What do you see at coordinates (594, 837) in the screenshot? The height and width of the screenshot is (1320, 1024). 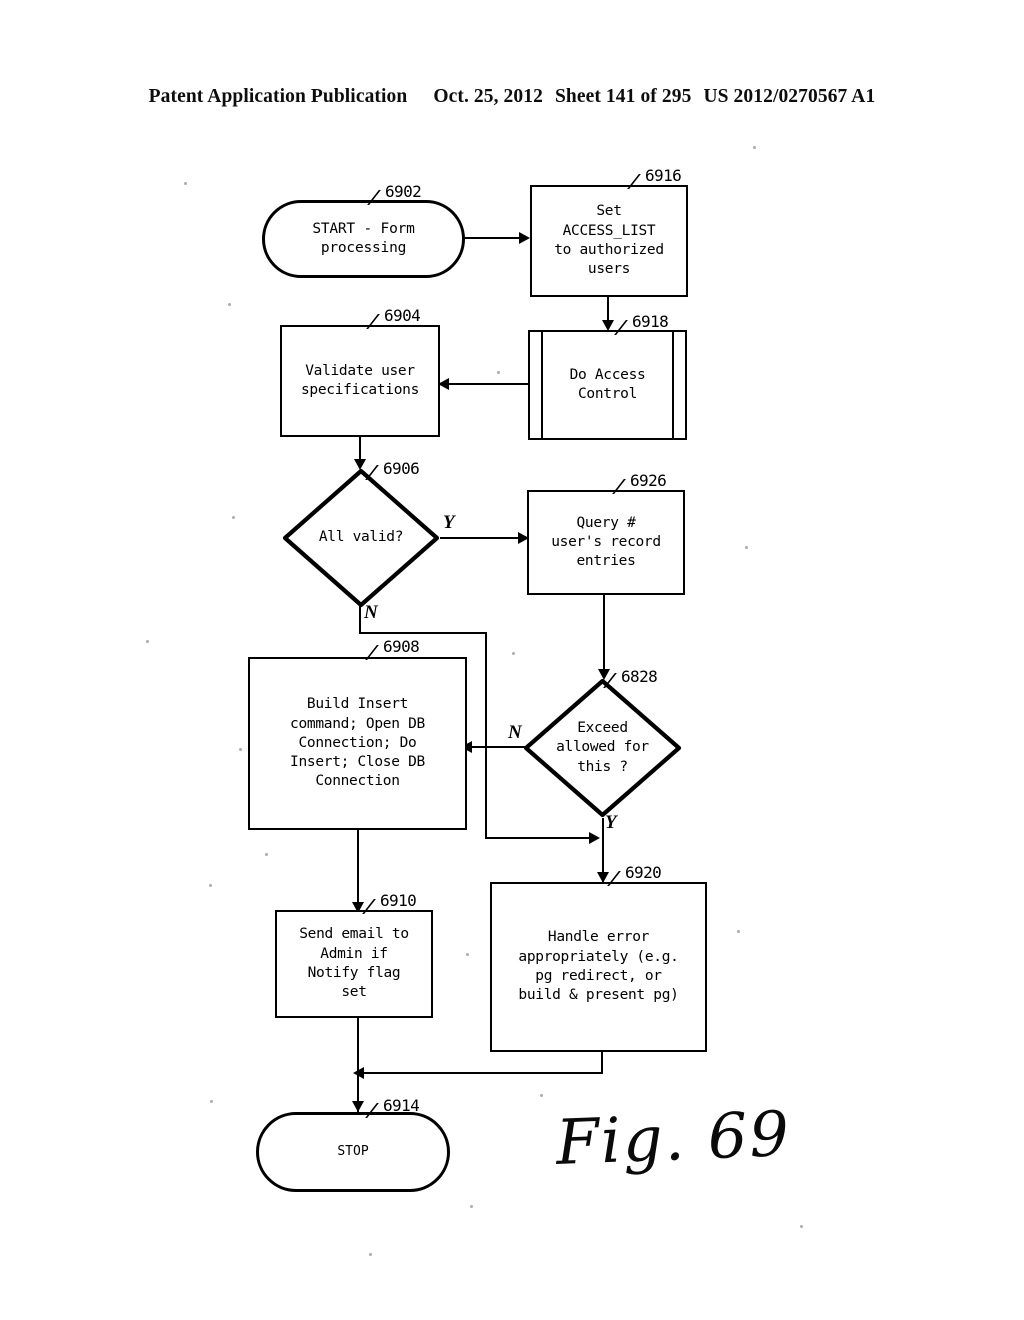 I see `arrowhead-all-valid-no-join` at bounding box center [594, 837].